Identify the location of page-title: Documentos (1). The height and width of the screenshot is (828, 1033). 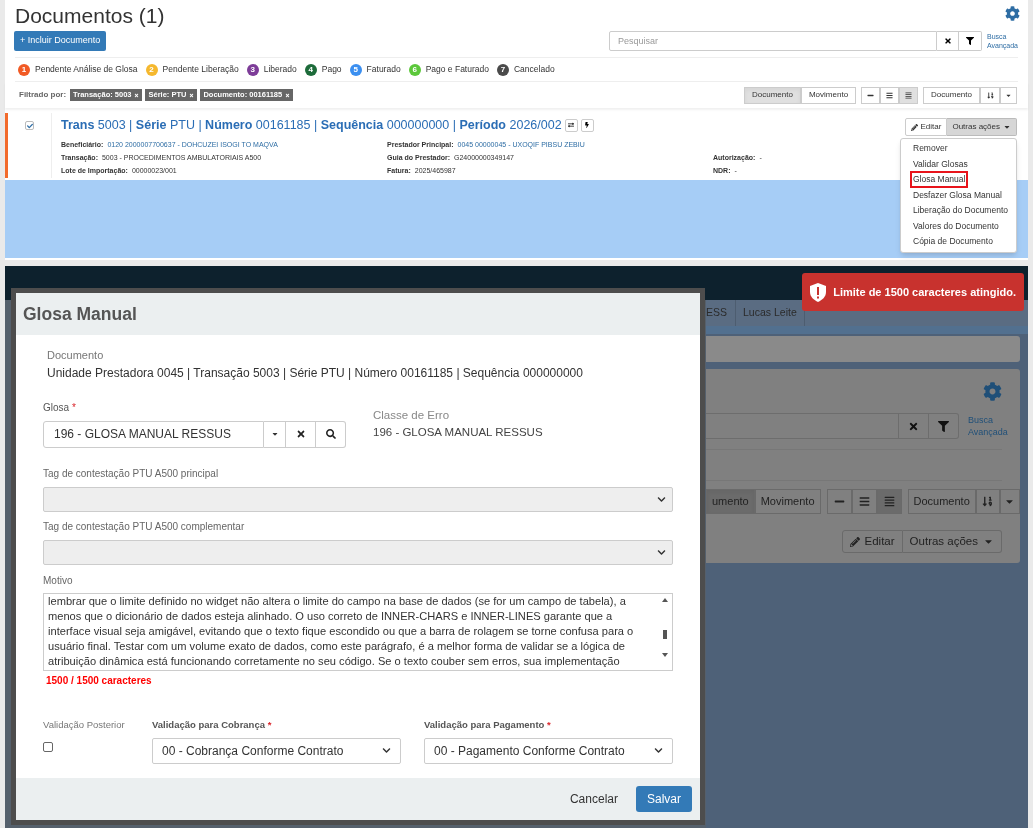
(90, 16).